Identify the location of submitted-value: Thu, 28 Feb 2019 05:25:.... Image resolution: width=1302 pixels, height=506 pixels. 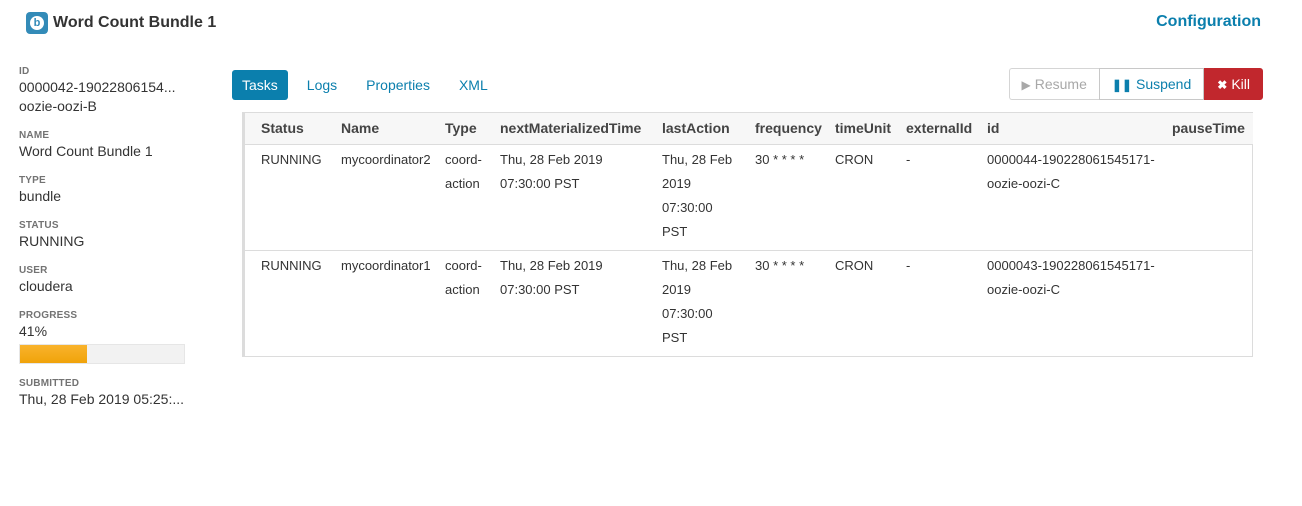
(102, 399).